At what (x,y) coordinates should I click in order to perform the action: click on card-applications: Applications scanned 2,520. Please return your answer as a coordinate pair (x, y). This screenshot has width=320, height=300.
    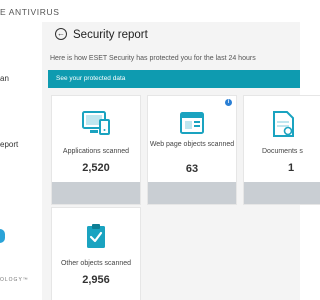
    Looking at the image, I should click on (96, 150).